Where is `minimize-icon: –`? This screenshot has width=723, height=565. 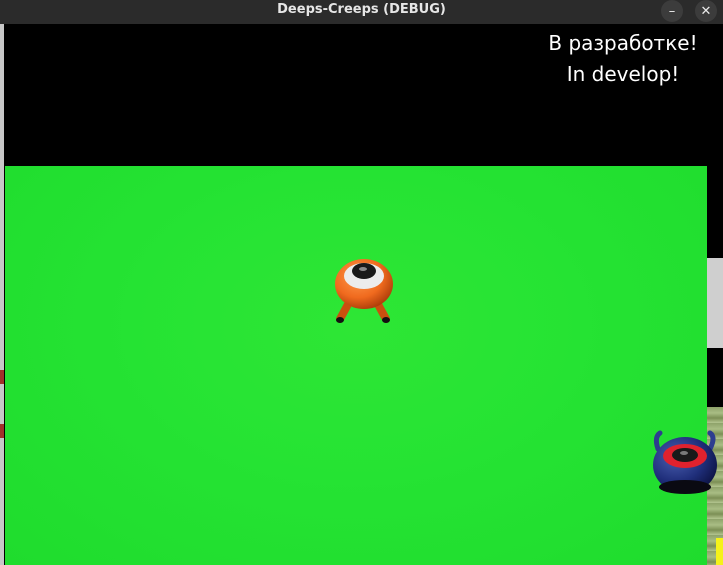
minimize-icon: – is located at coordinates (672, 11).